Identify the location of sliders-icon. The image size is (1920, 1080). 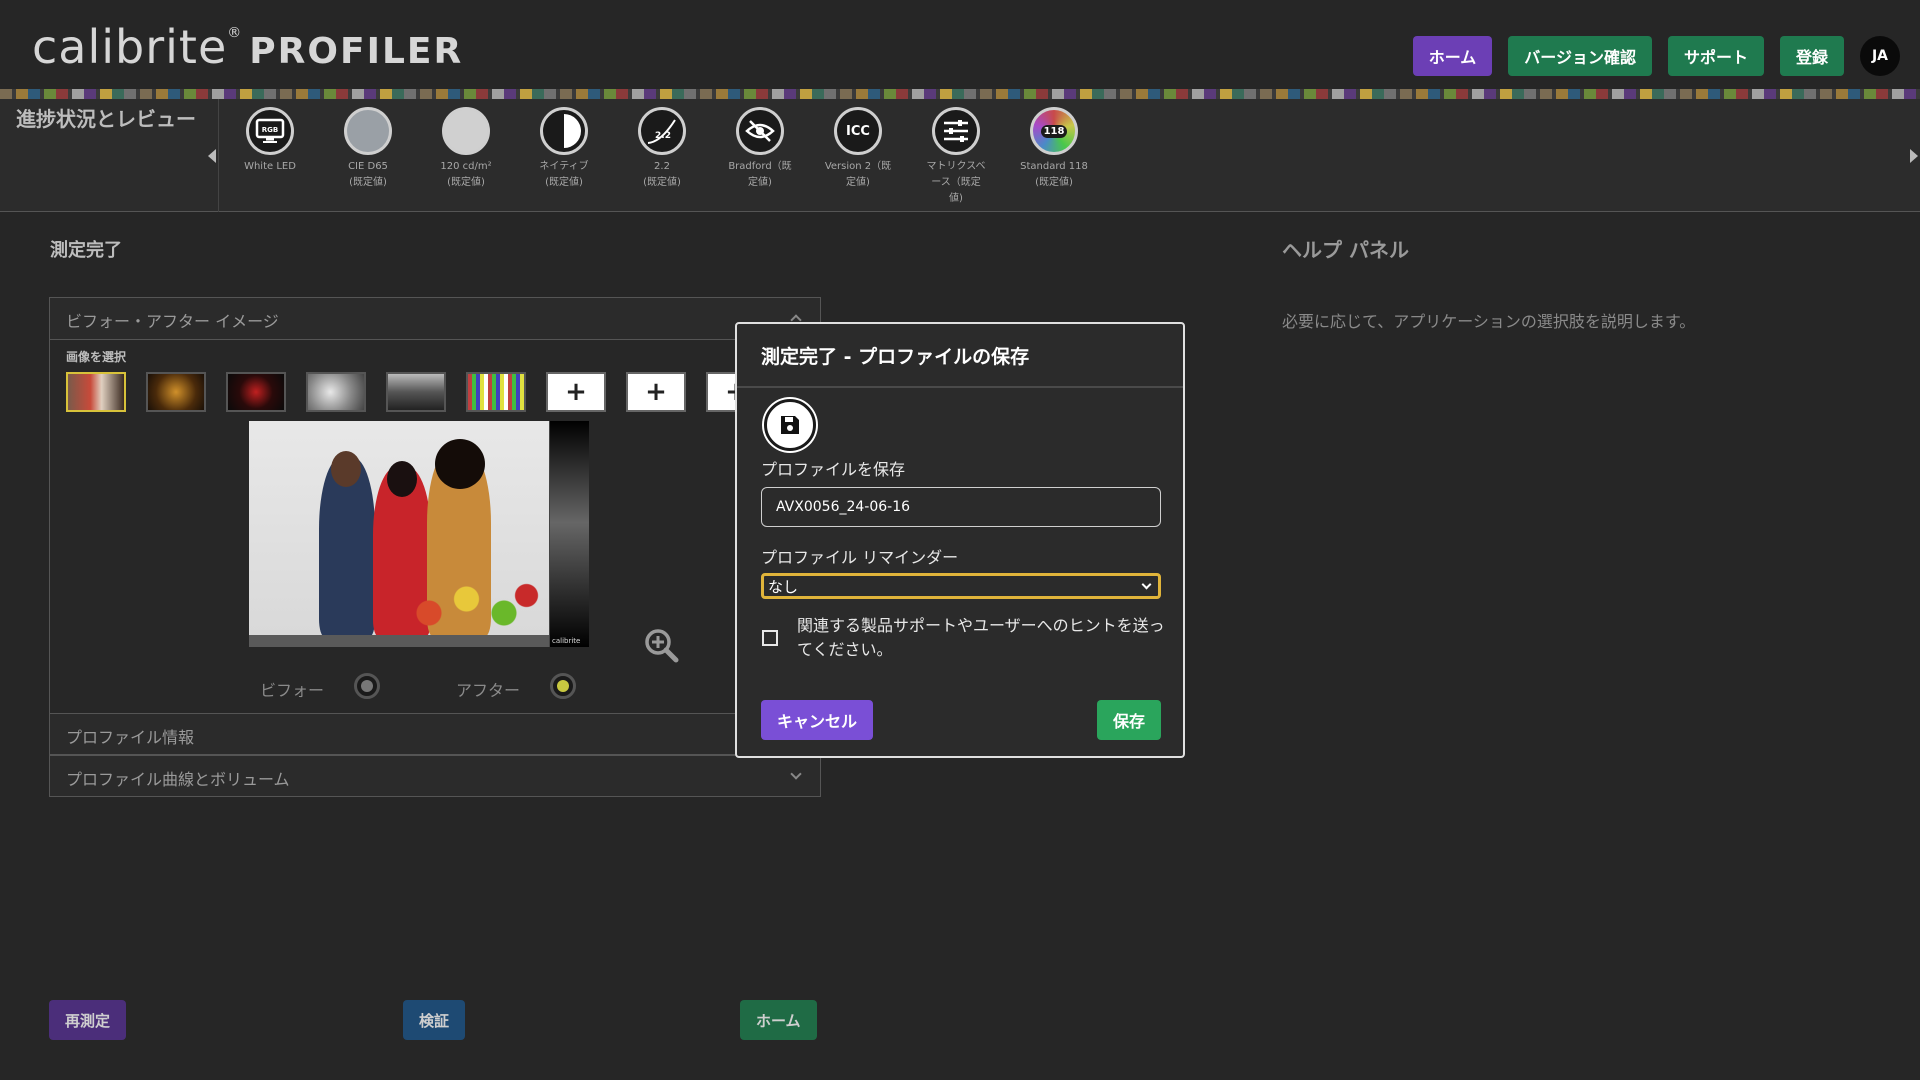
(956, 131).